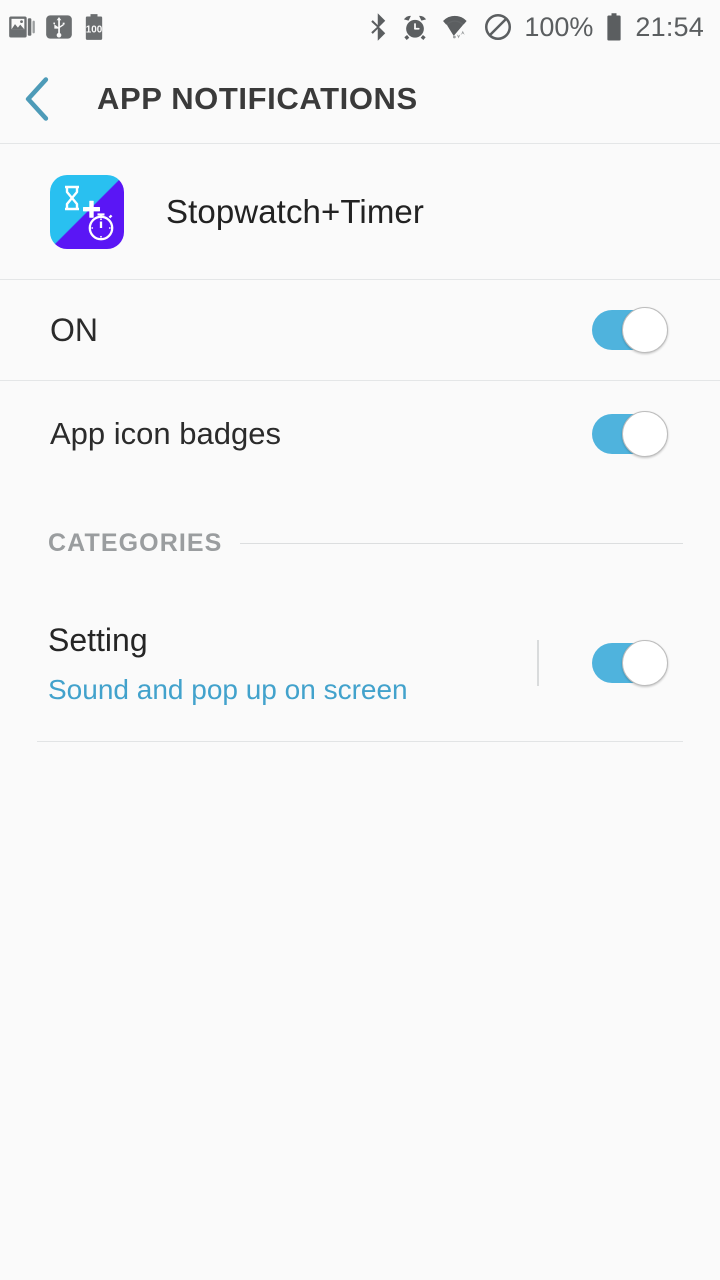  What do you see at coordinates (360, 27) in the screenshot?
I see `status-bar: 100 100% 21:54` at bounding box center [360, 27].